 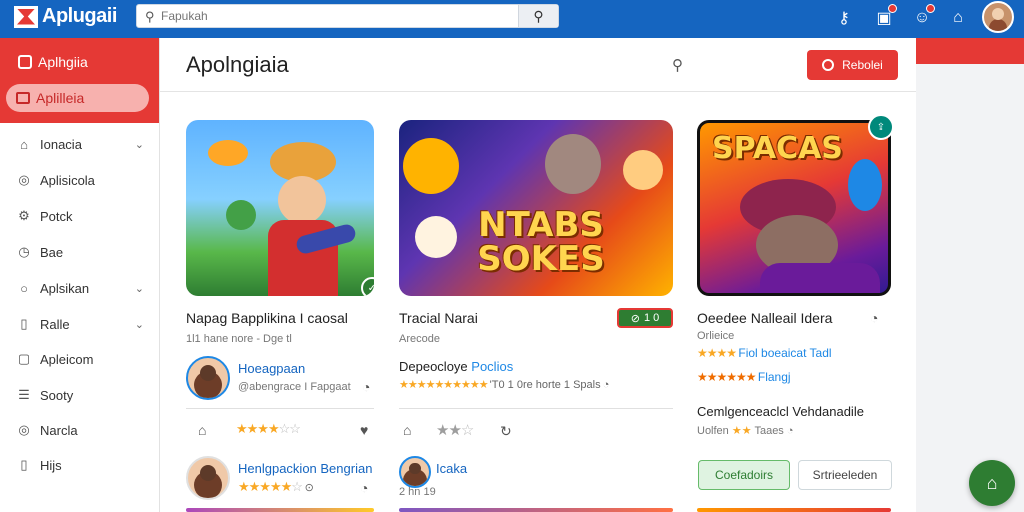 What do you see at coordinates (364, 430) in the screenshot?
I see `heart-icon: ♥` at bounding box center [364, 430].